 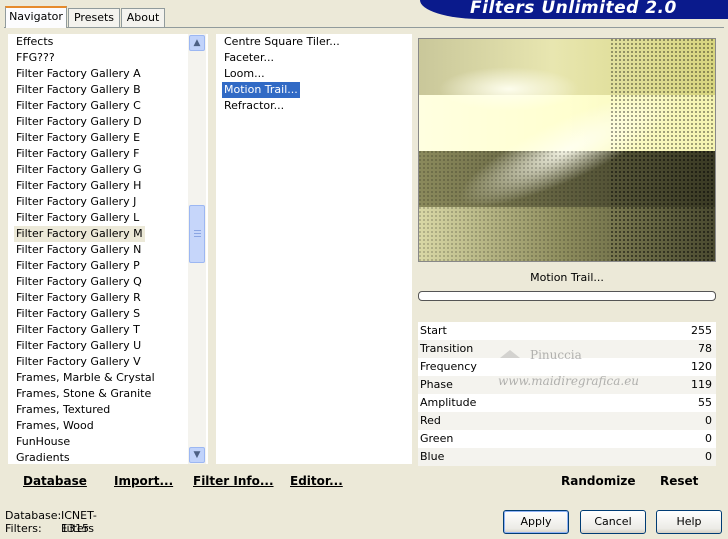 What do you see at coordinates (85, 378) in the screenshot?
I see `category-item: Frames, Marble & Crystal` at bounding box center [85, 378].